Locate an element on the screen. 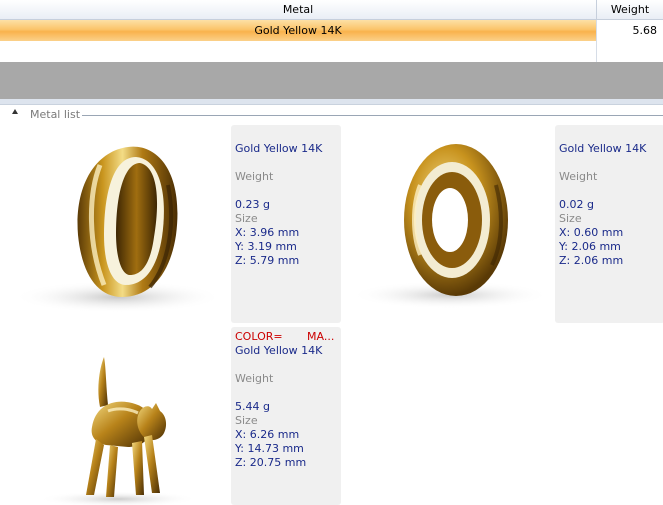  cell-weight-empty is located at coordinates (630, 51).